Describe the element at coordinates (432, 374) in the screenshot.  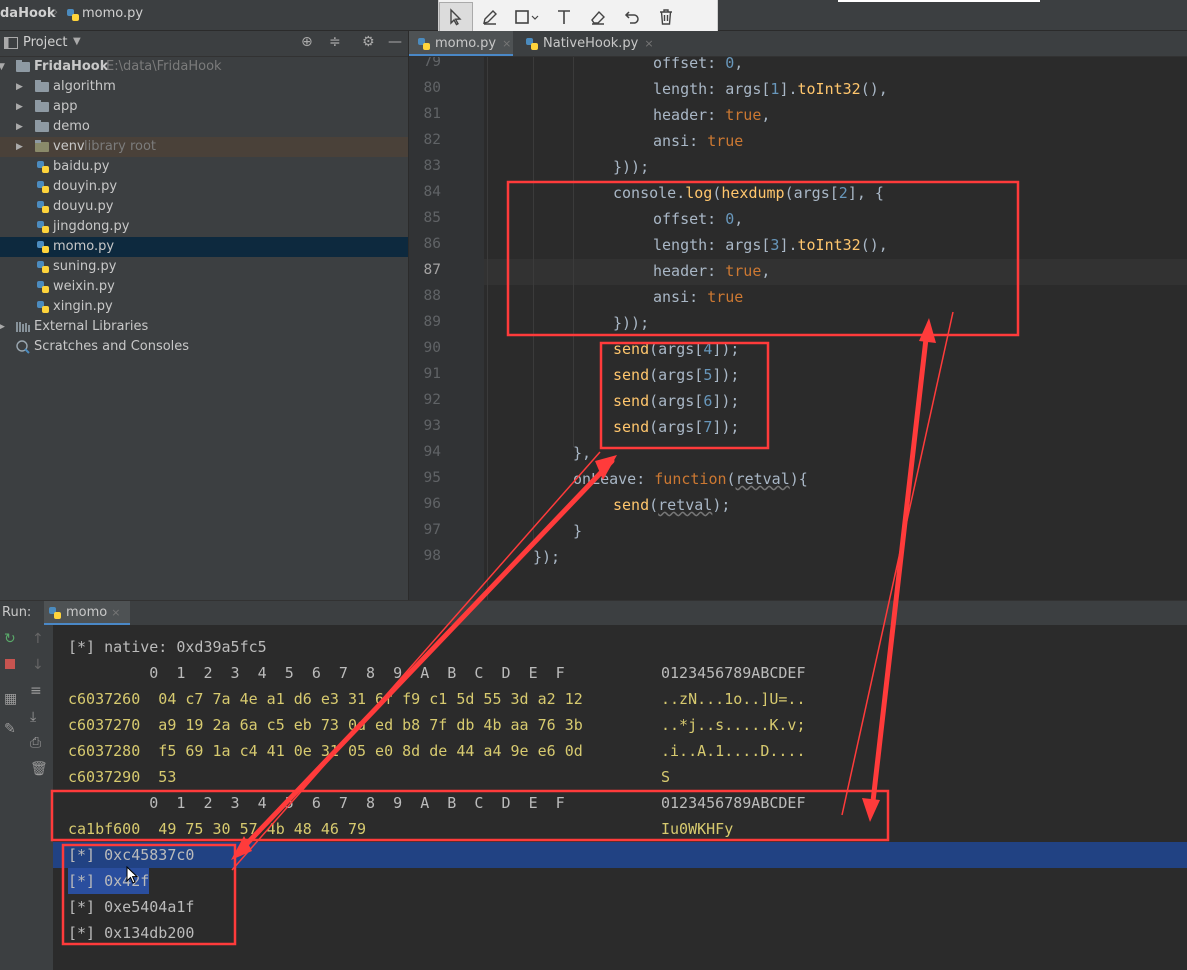
I see `line-number: 91` at that location.